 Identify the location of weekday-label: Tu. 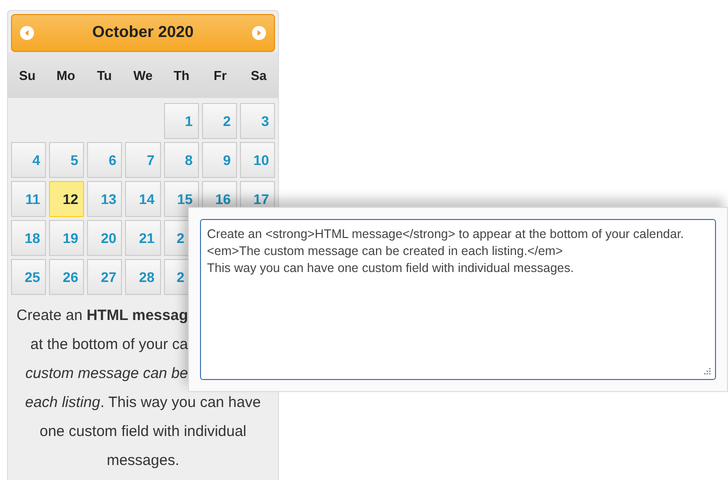
(104, 75).